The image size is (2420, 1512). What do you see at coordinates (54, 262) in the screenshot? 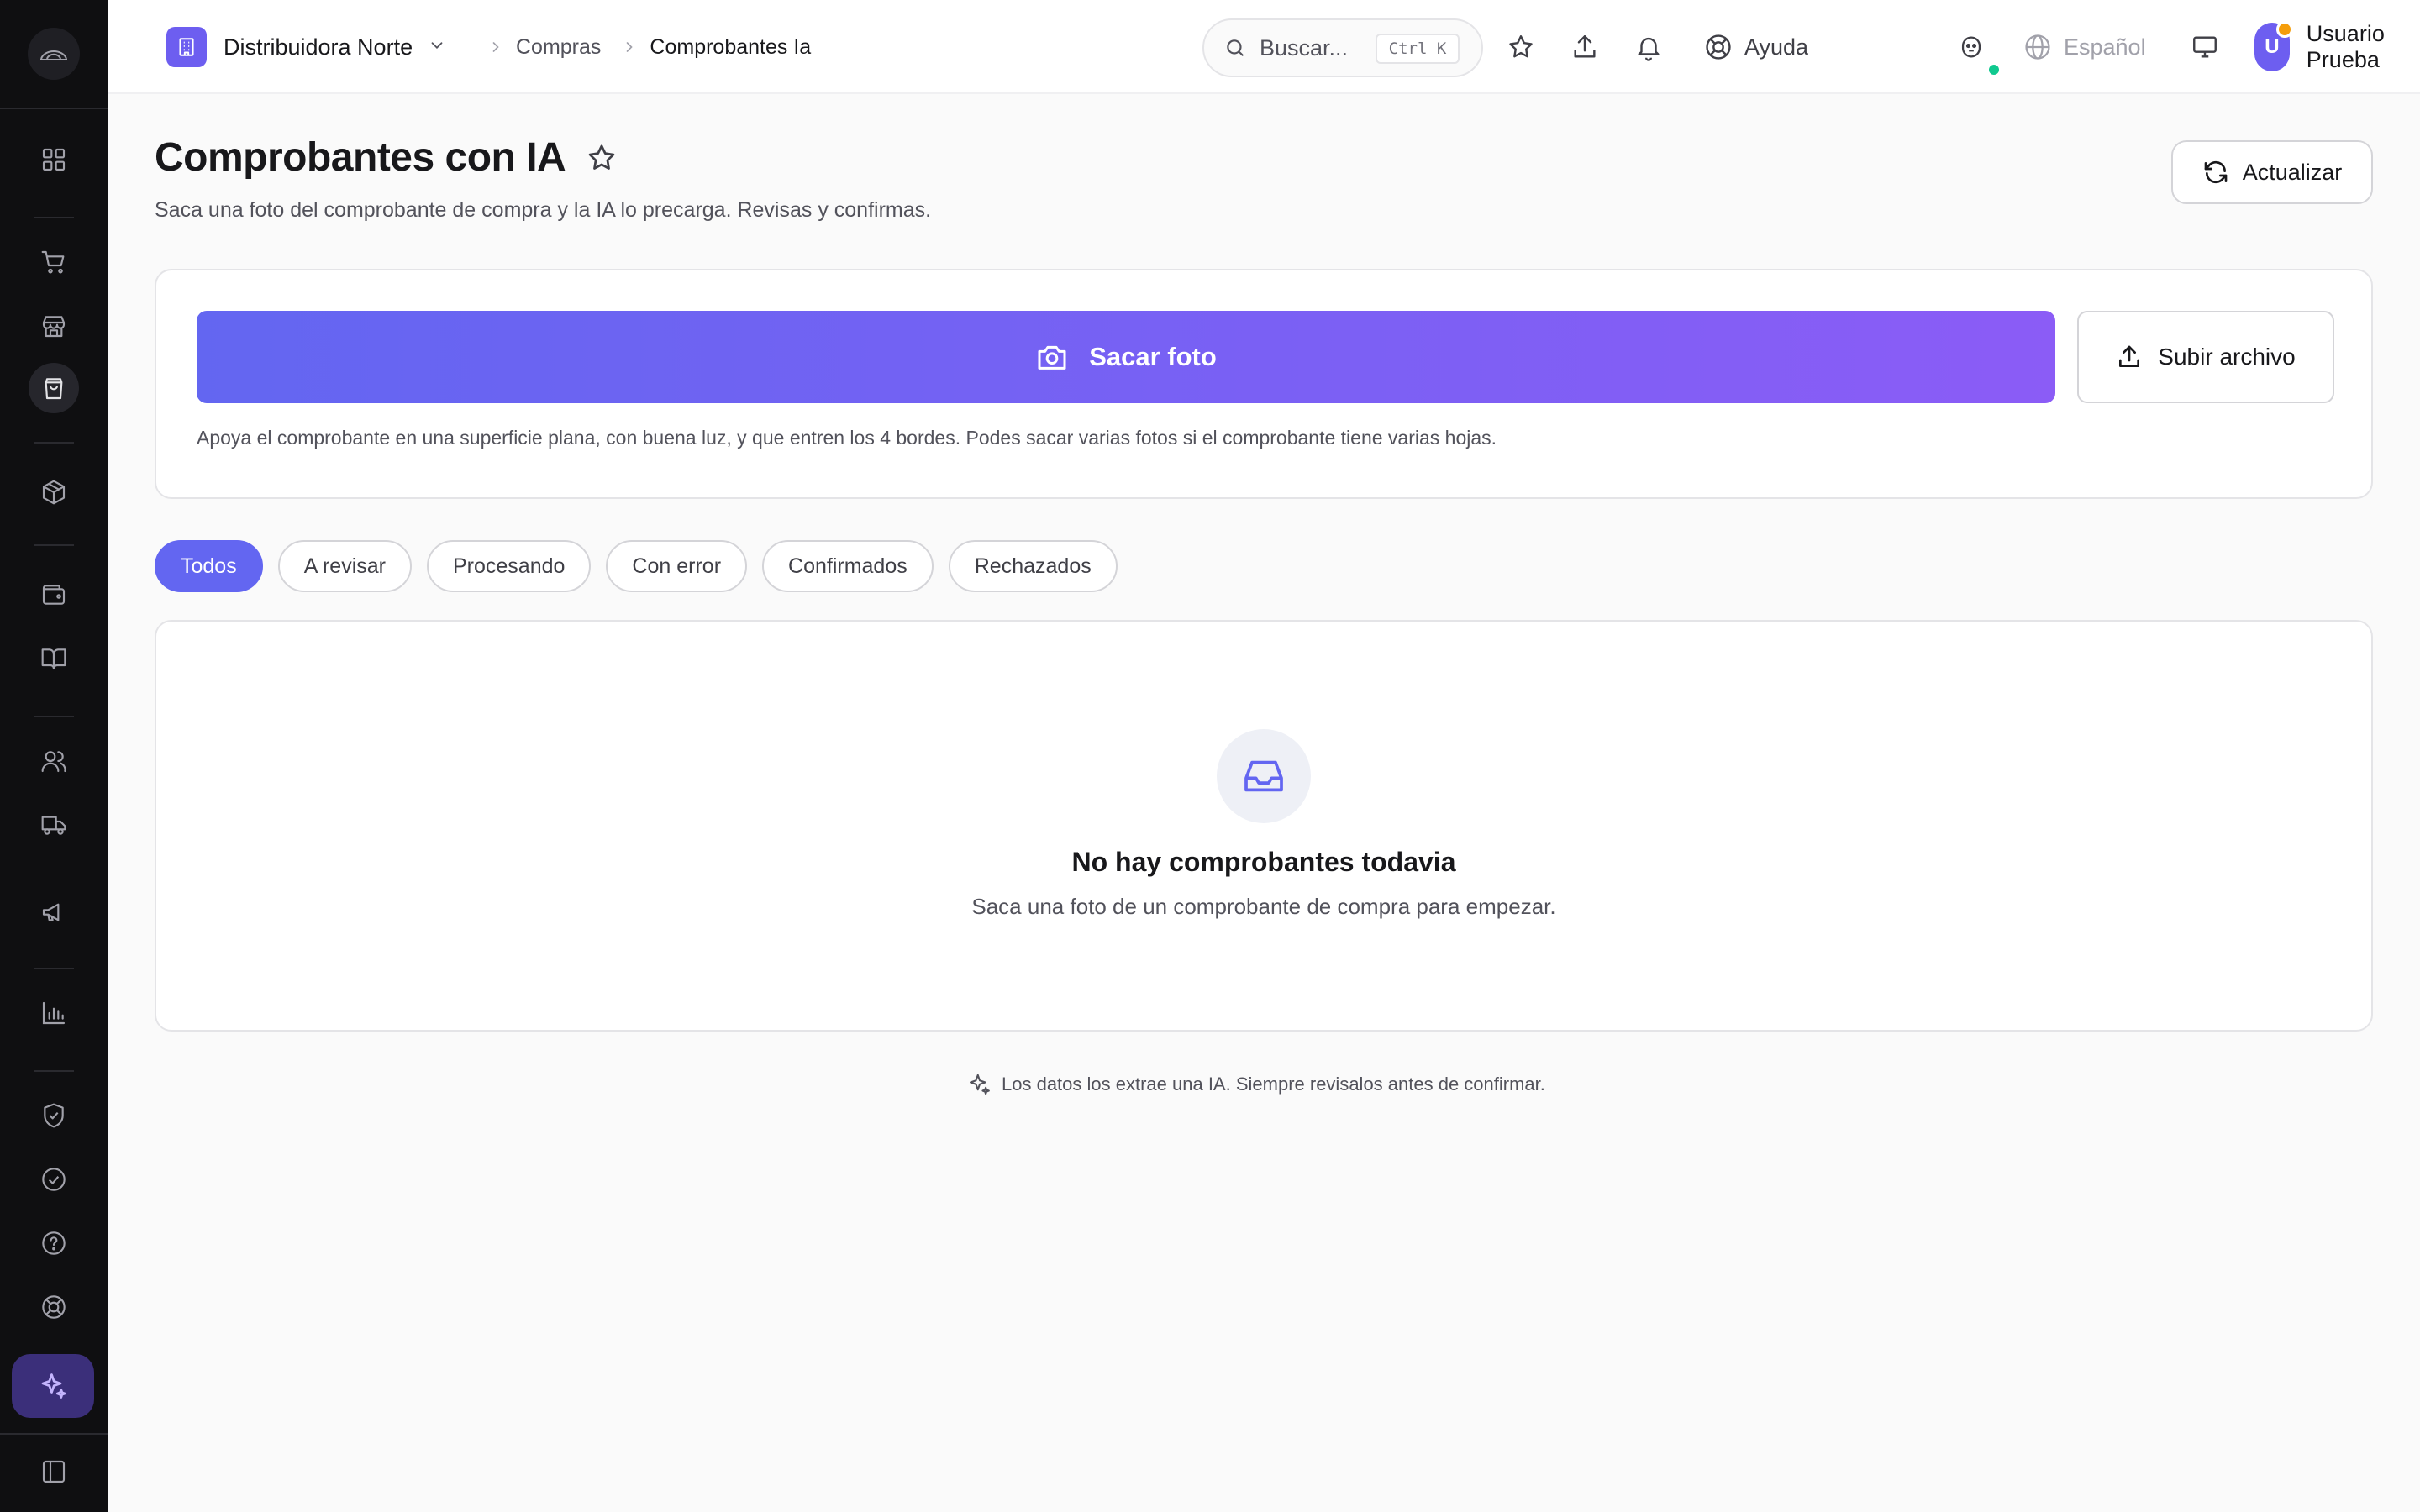
I see `cart-icon` at bounding box center [54, 262].